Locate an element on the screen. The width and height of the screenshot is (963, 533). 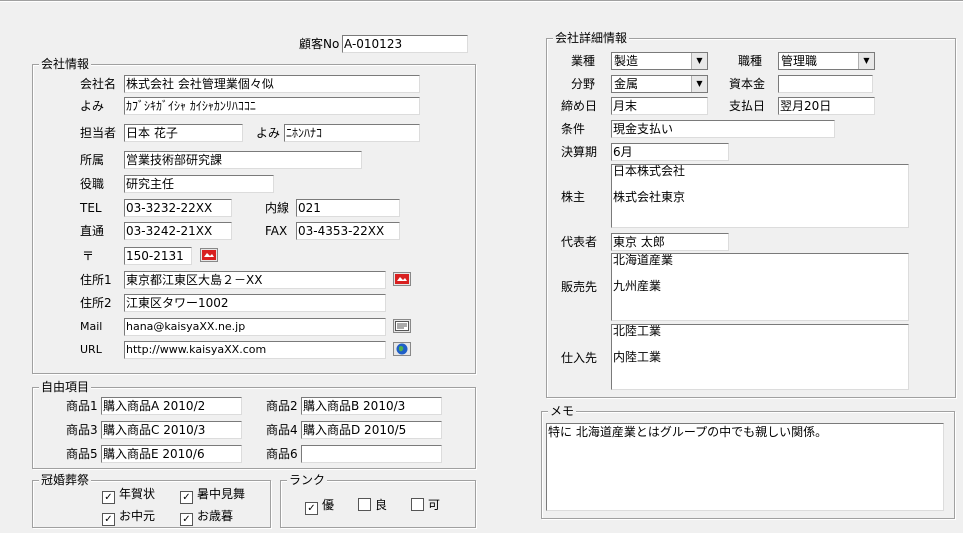
suppliers-label: 仕入先 is located at coordinates (579, 358).